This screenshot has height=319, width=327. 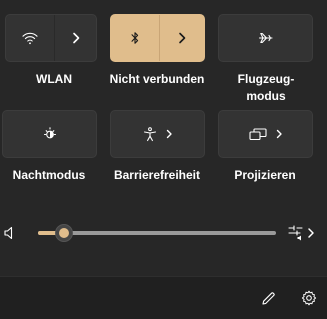 I want to click on gear-icon, so click(x=309, y=298).